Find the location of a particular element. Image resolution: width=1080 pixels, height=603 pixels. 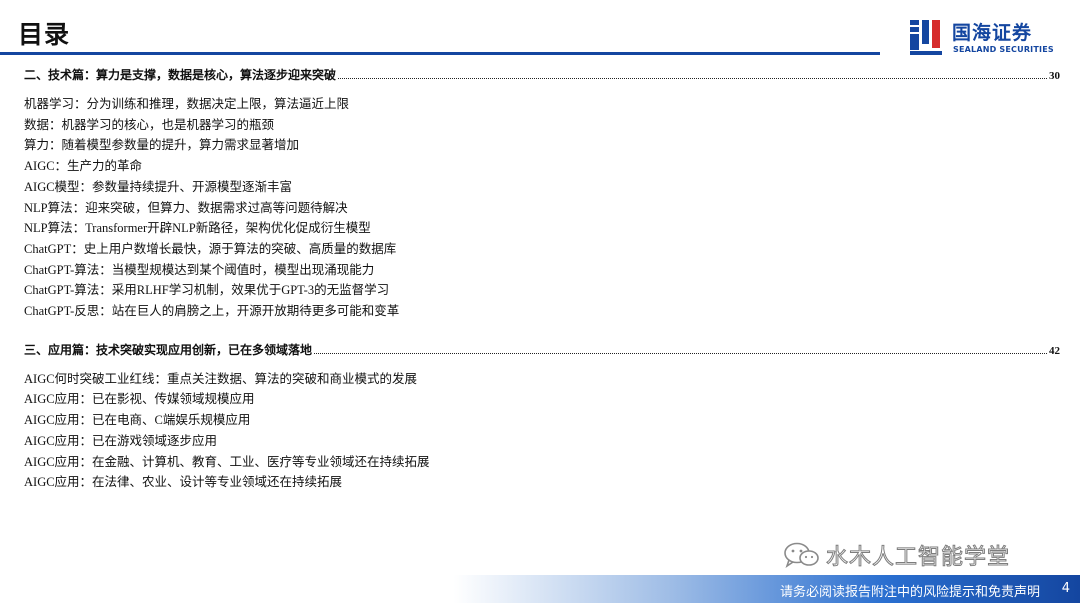

toc-item: ChatGPT-反思：站在巨人的肩膀之上，开源开放期待更多可能和变革 is located at coordinates (542, 311).